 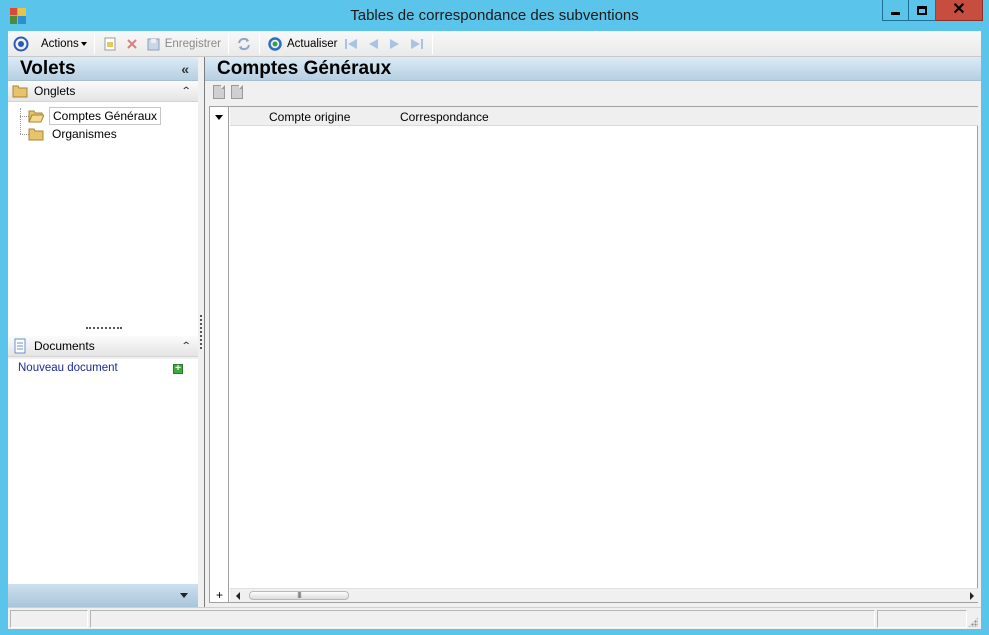 I want to click on onglets-group-header: Onglets ⌃, so click(x=103, y=91).